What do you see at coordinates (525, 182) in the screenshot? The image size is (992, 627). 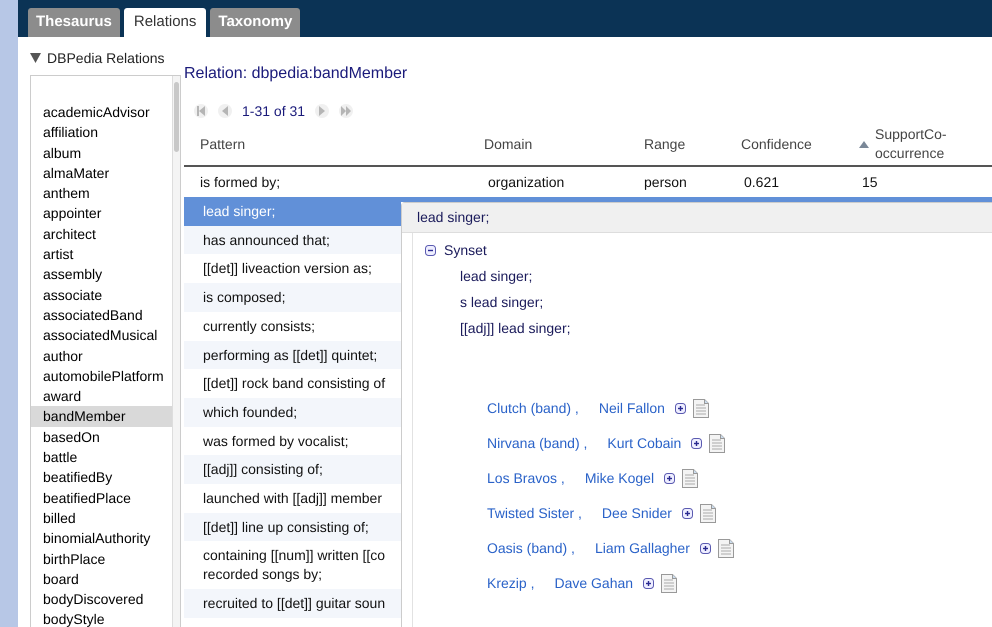 I see `table-cell-text: organization` at bounding box center [525, 182].